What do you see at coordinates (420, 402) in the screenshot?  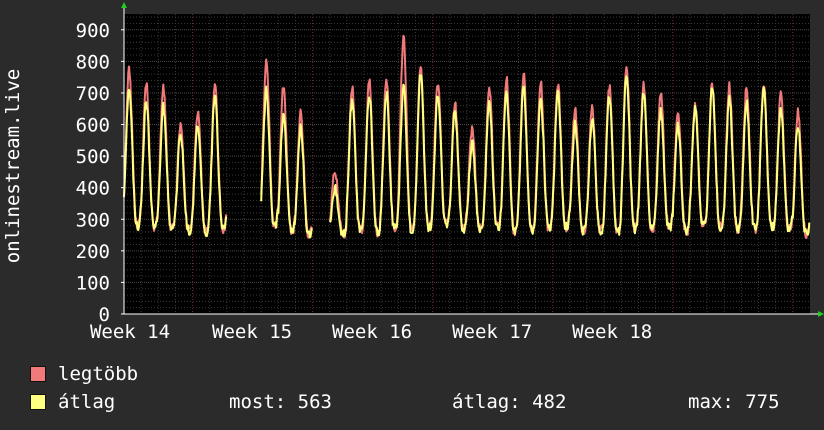 I see `legend-item-avg: átlag most: 563 átlag: 482 max: 775` at bounding box center [420, 402].